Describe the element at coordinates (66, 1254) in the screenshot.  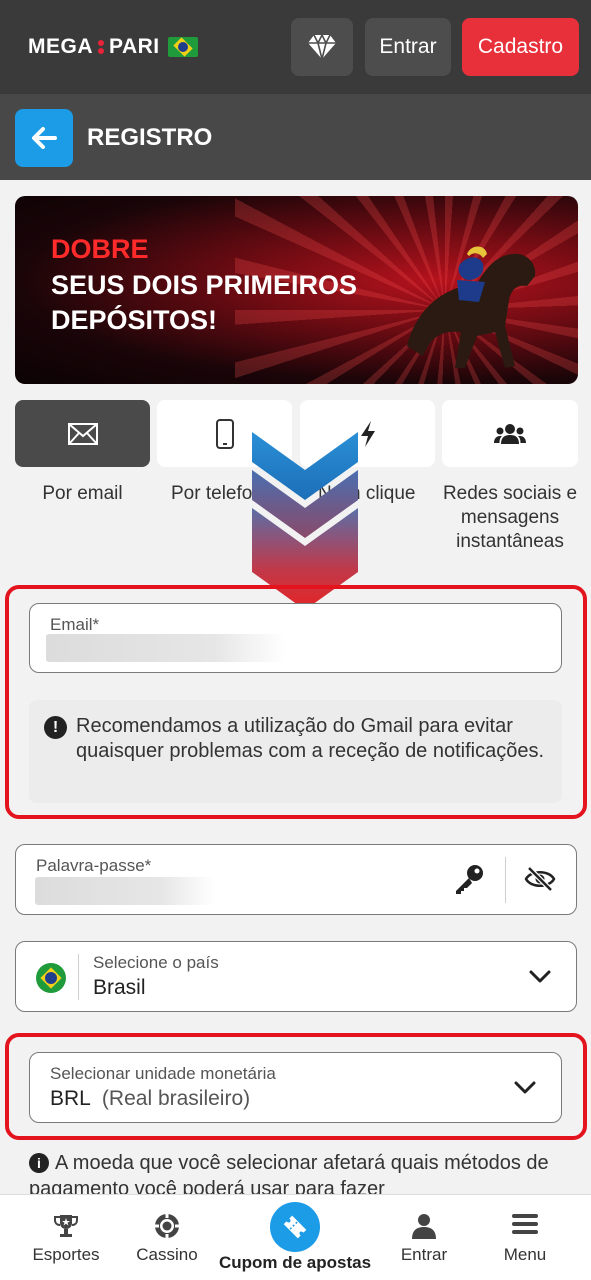
I see `nav-esportes-label: Esportes` at that location.